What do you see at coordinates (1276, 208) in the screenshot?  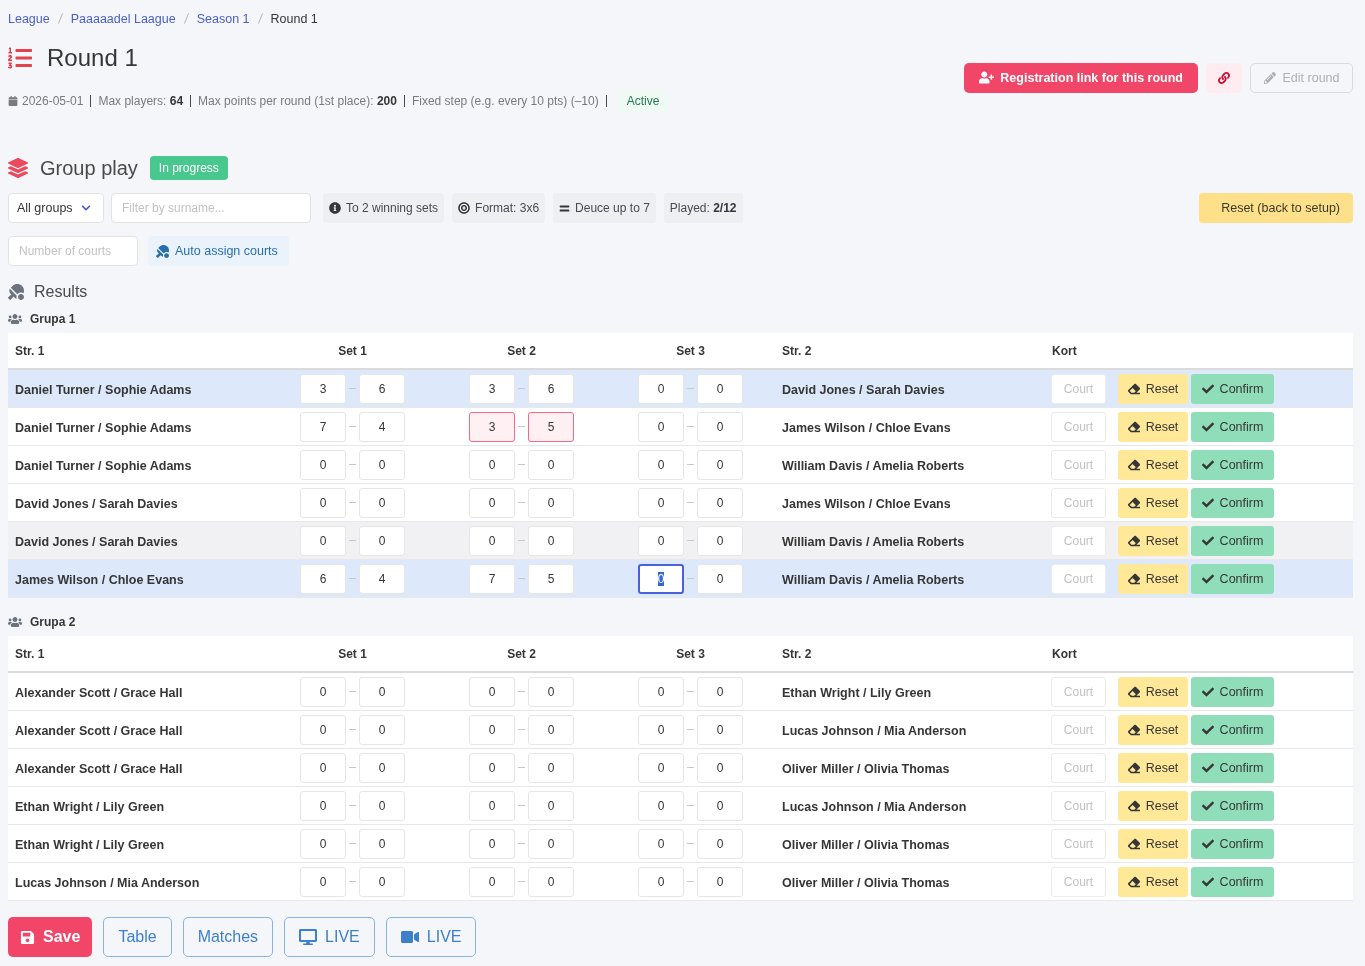 I see `reset-setup-button: Reset (back to setup)` at bounding box center [1276, 208].